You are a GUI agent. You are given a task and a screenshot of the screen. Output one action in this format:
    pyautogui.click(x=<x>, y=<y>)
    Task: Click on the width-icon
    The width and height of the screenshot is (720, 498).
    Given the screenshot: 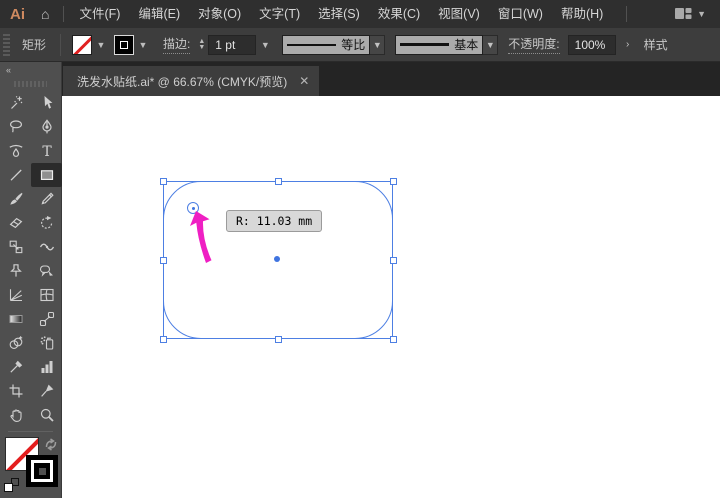 What is the action you would take?
    pyautogui.click(x=47, y=247)
    